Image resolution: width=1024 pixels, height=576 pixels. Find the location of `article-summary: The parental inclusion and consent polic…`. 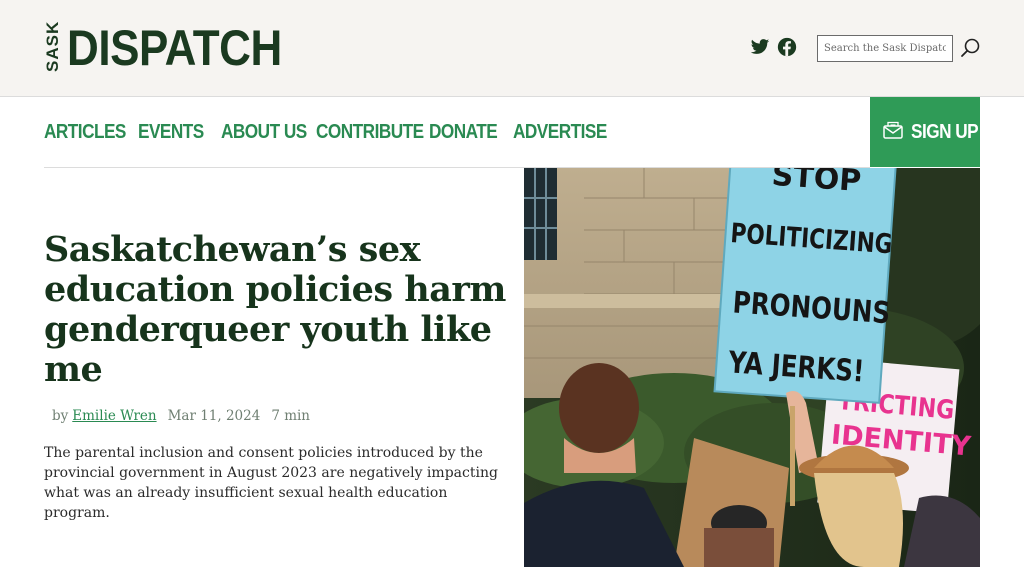

article-summary: The parental inclusion and consent polic… is located at coordinates (271, 483).